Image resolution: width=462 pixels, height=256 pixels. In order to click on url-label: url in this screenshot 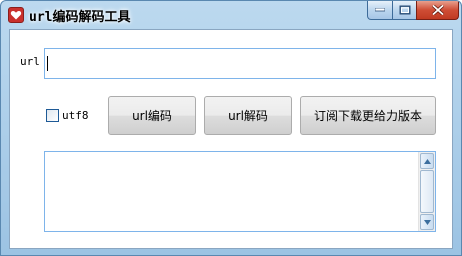, I will do `click(30, 61)`.